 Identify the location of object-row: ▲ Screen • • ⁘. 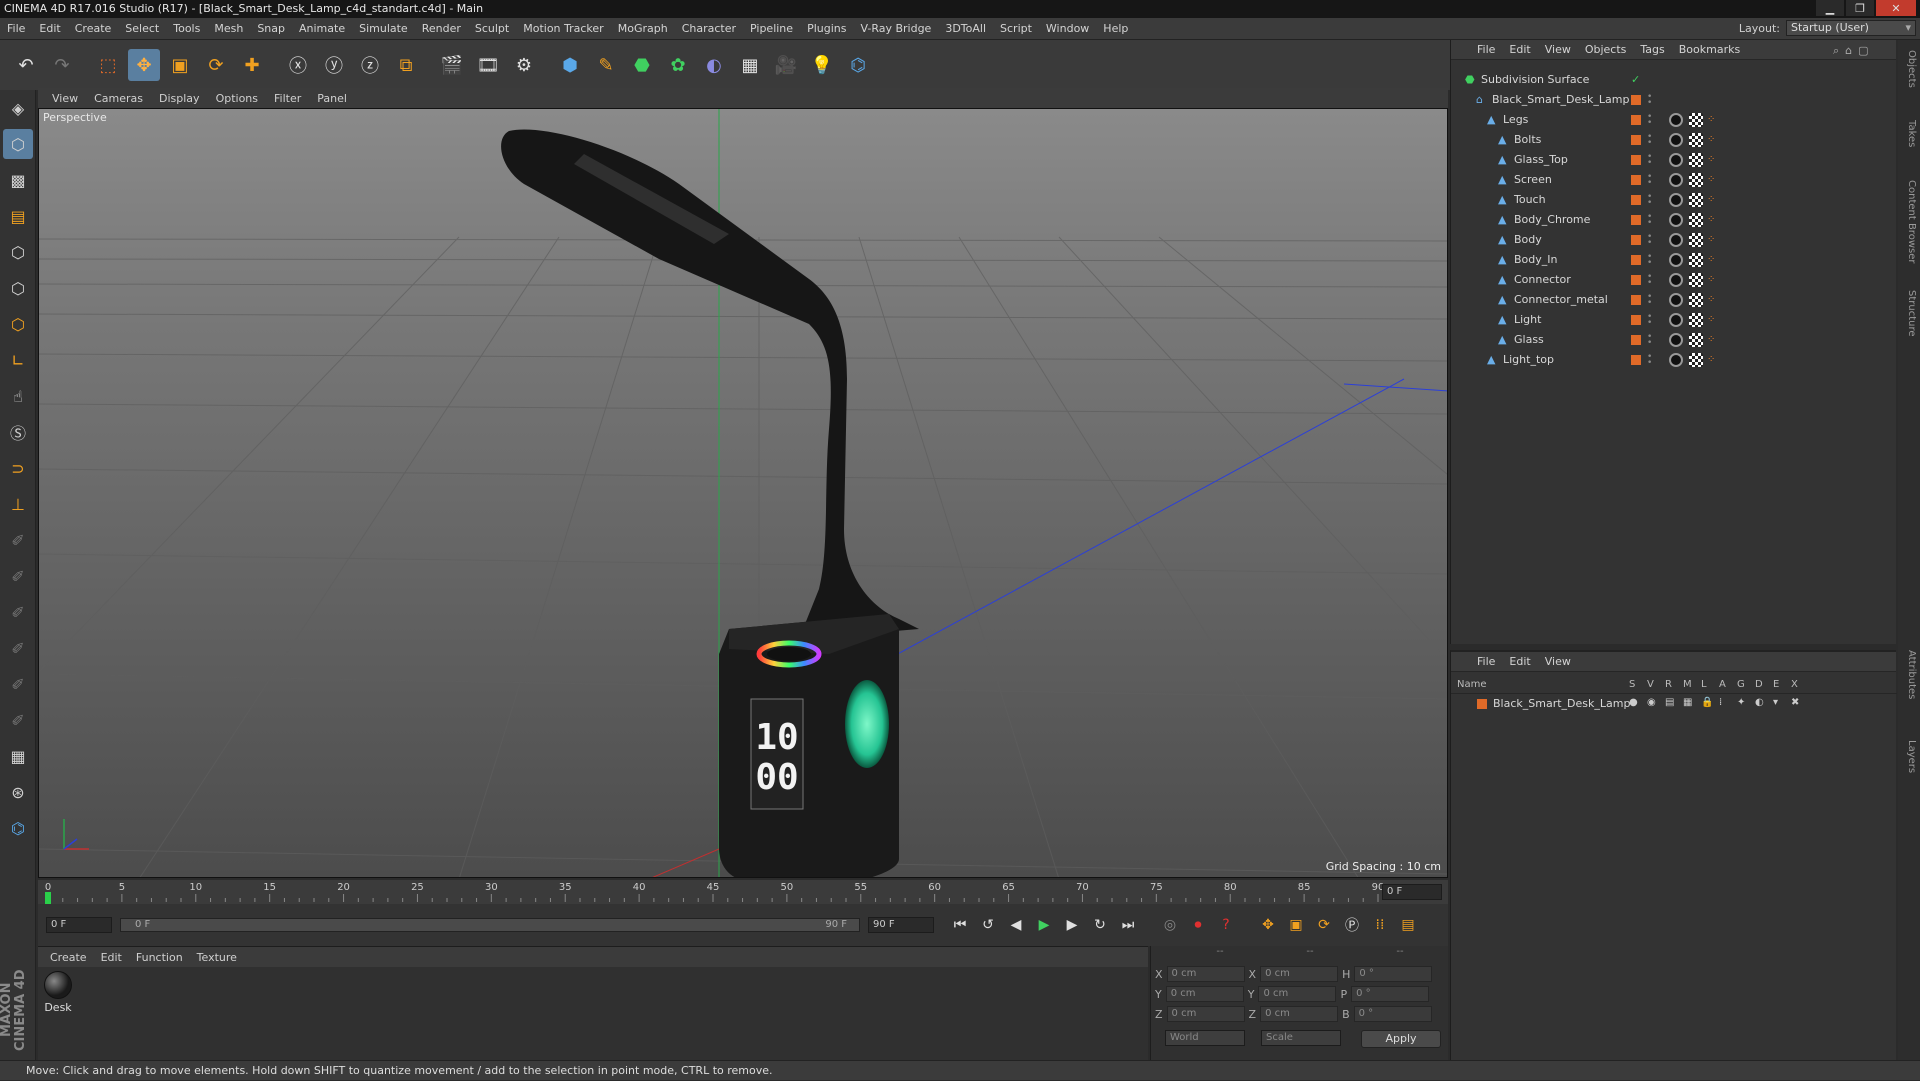
(1674, 180).